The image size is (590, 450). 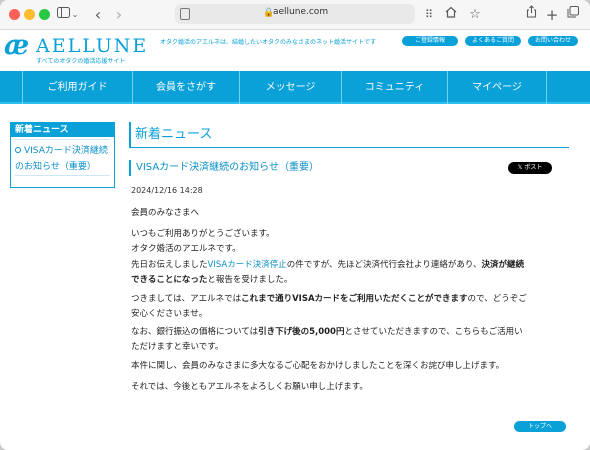 What do you see at coordinates (75, 15) in the screenshot?
I see `chevron-down-icon: ⌄` at bounding box center [75, 15].